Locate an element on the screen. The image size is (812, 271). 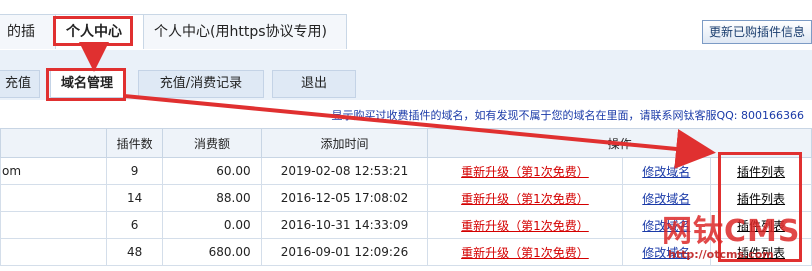
watermark-url: http://otcms.com is located at coordinates (721, 254).